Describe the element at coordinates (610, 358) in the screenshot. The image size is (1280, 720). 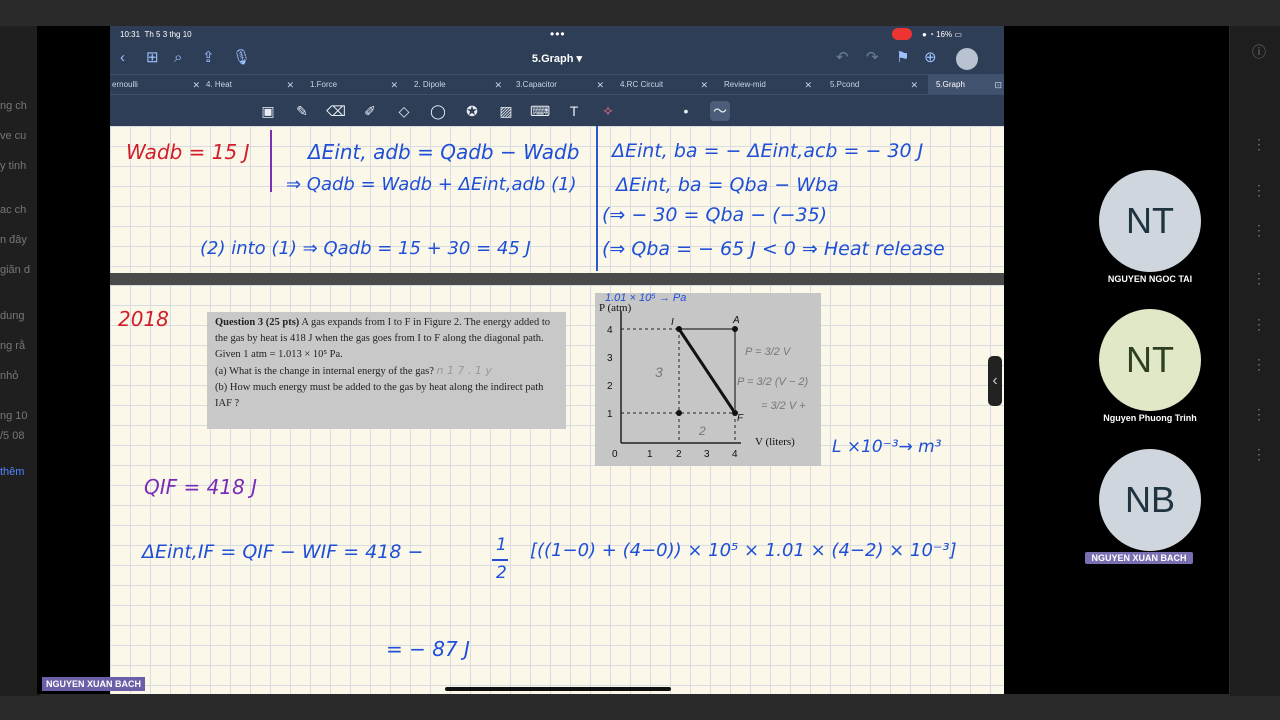
I see `ytick: 3` at that location.